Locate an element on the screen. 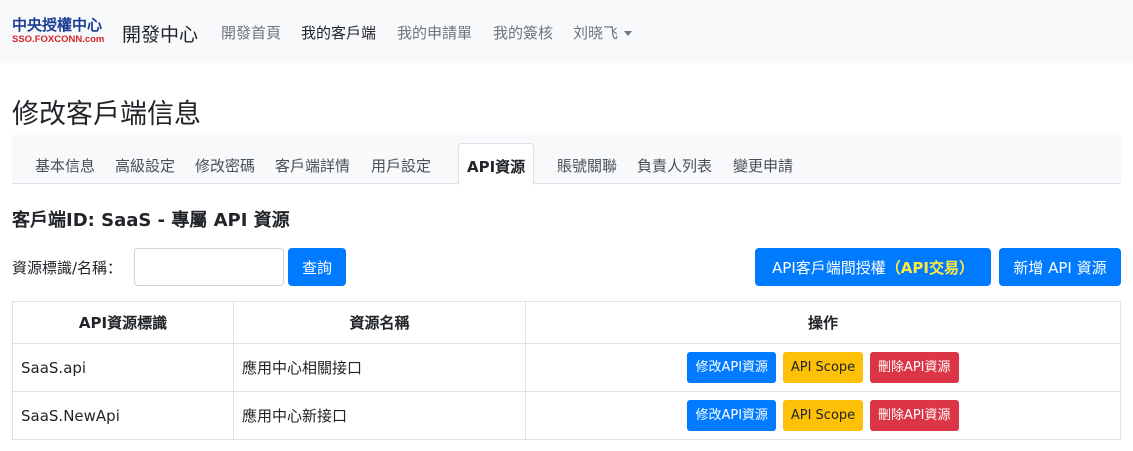 The height and width of the screenshot is (451, 1133). api-grant-button: API客戶端間授權 （API交易） is located at coordinates (873, 267).